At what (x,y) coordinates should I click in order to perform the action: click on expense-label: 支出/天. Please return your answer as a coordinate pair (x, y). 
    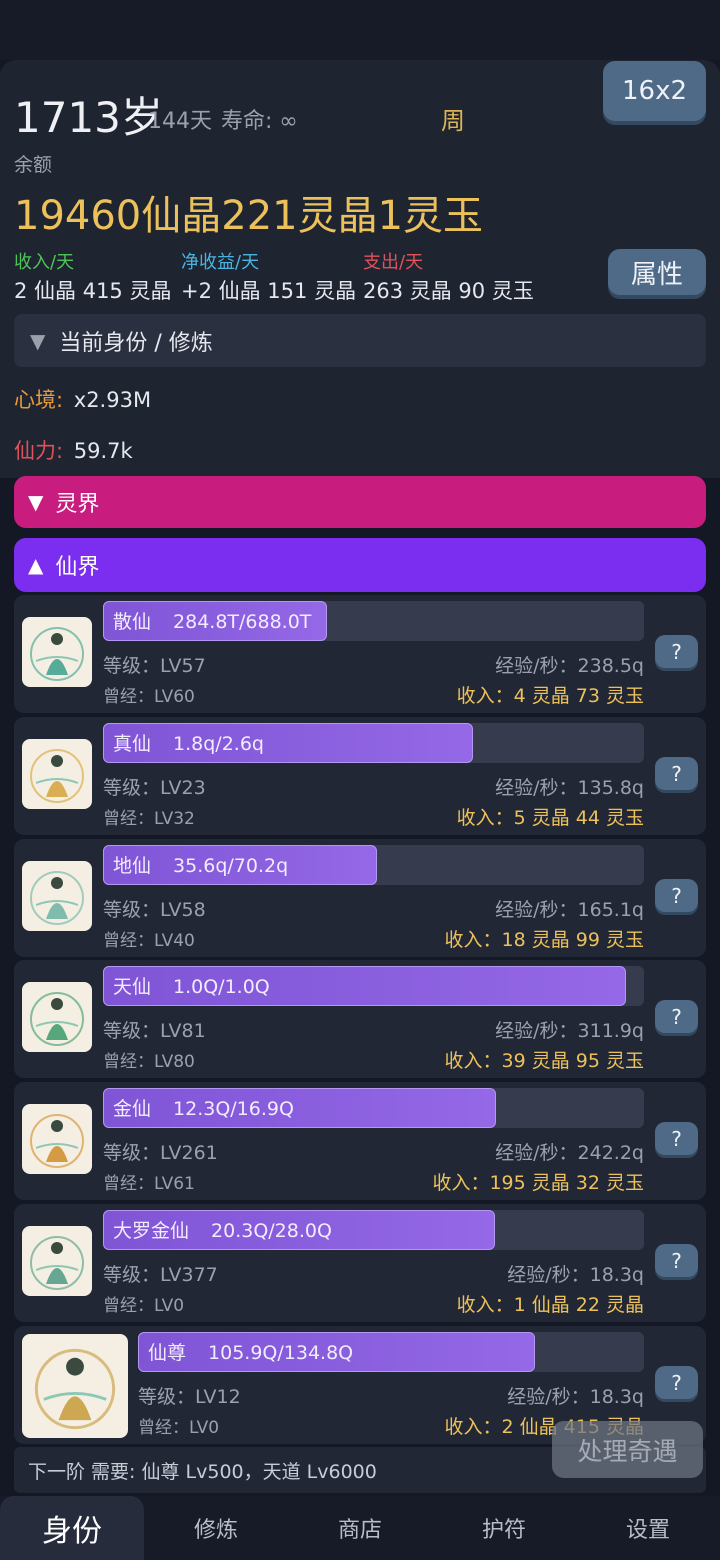
    Looking at the image, I should click on (393, 262).